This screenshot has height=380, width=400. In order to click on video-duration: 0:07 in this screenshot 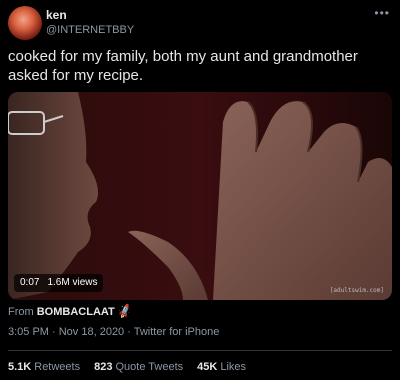, I will do `click(30, 282)`.